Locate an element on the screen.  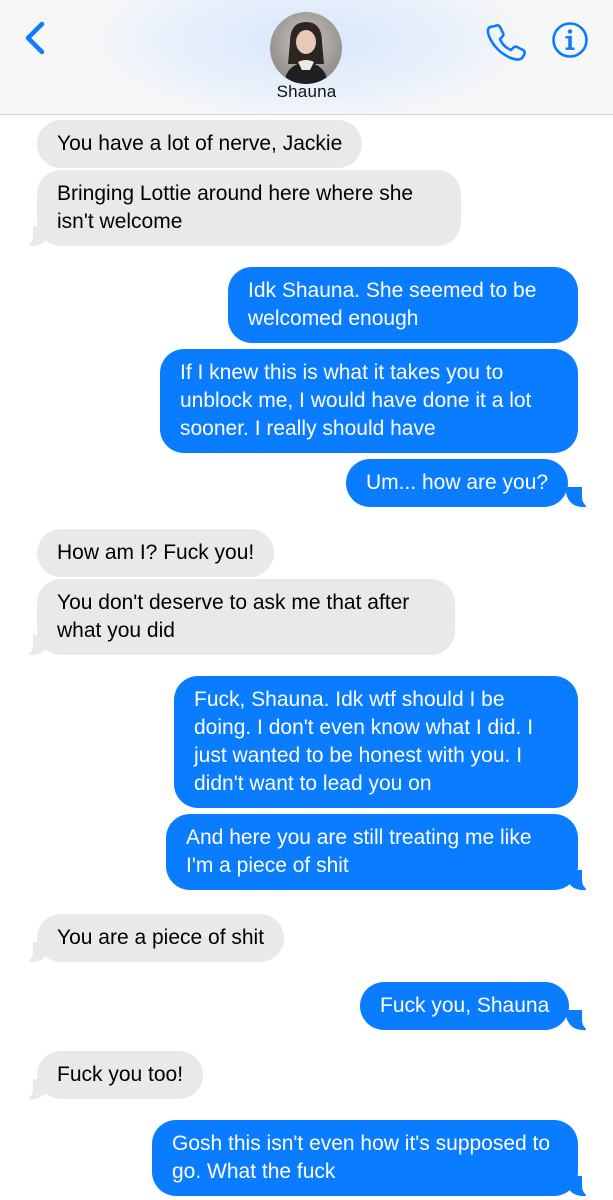
outgoing-message: Fuck you, Shauna is located at coordinates (465, 1006).